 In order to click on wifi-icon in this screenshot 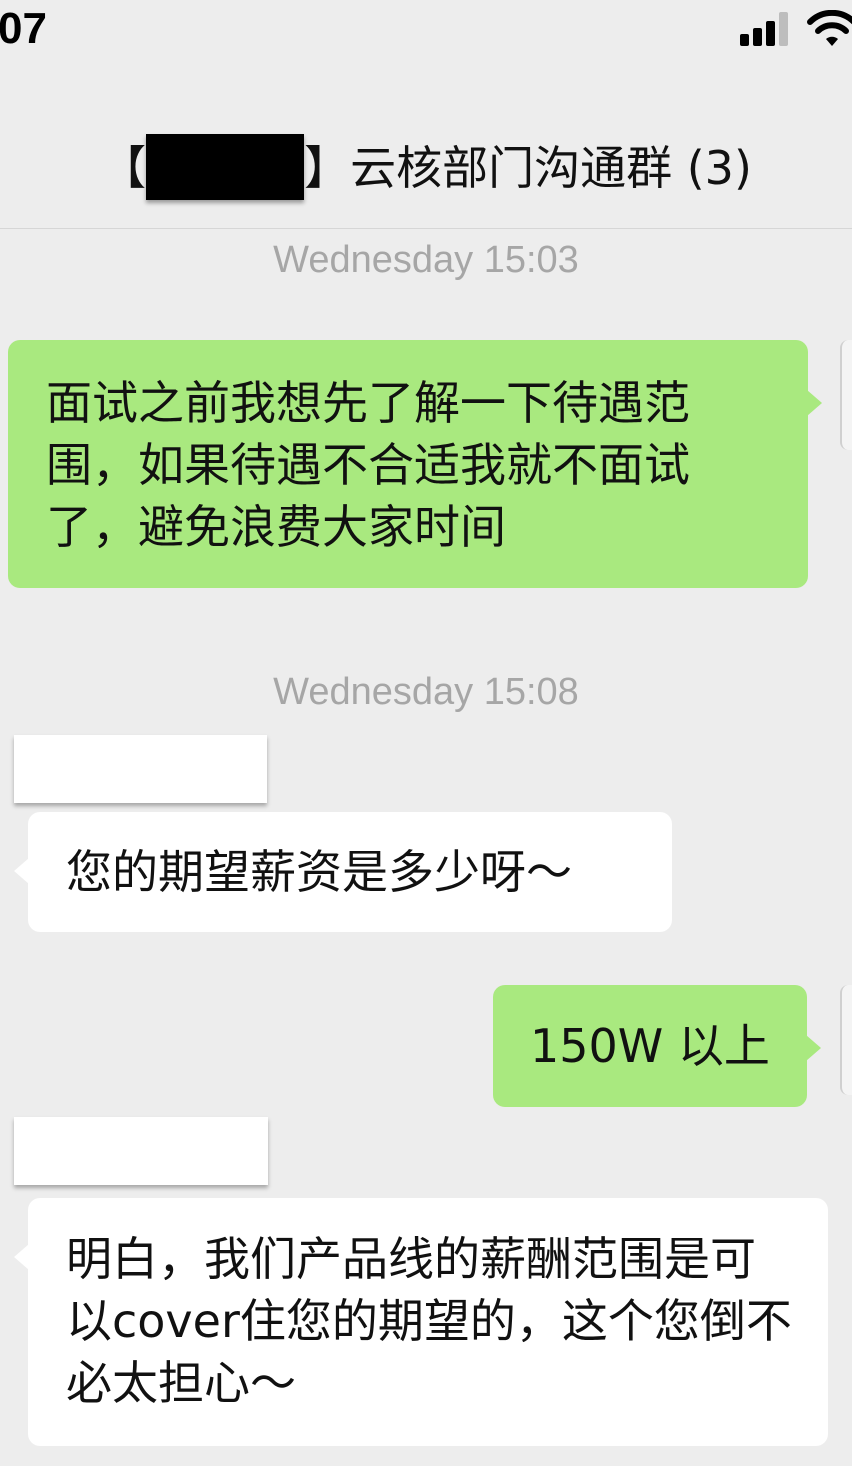, I will do `click(829, 28)`.